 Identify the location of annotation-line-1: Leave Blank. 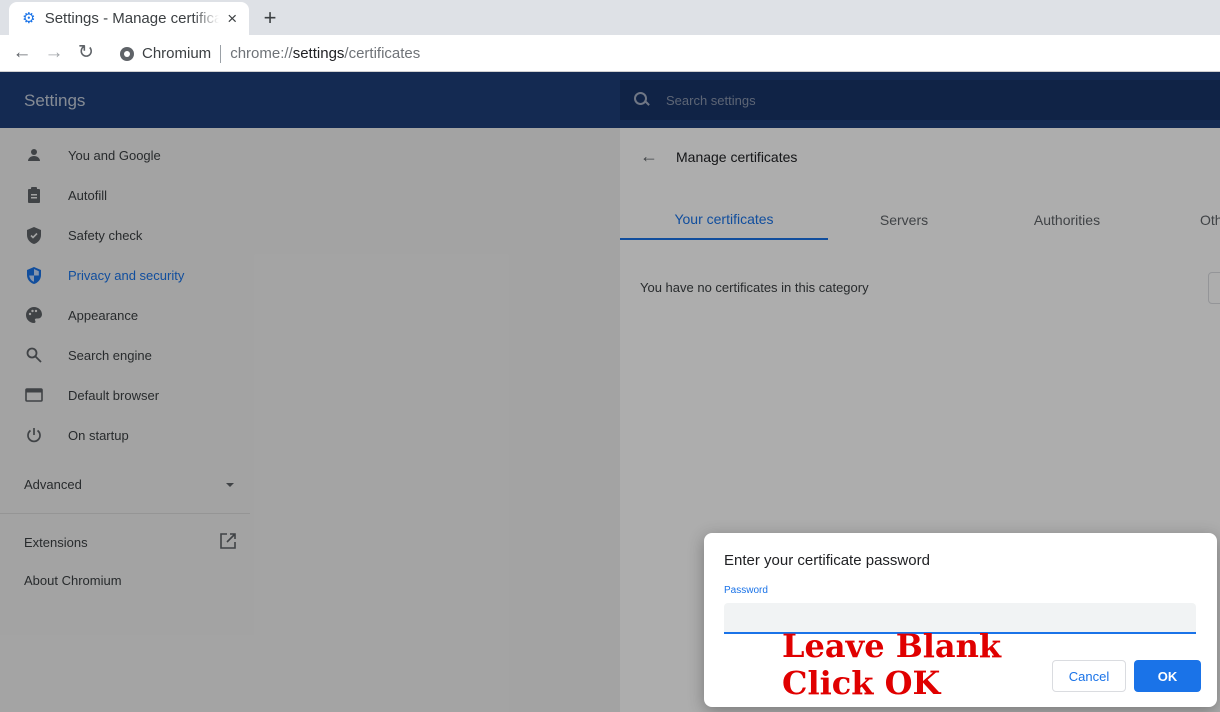
(892, 646).